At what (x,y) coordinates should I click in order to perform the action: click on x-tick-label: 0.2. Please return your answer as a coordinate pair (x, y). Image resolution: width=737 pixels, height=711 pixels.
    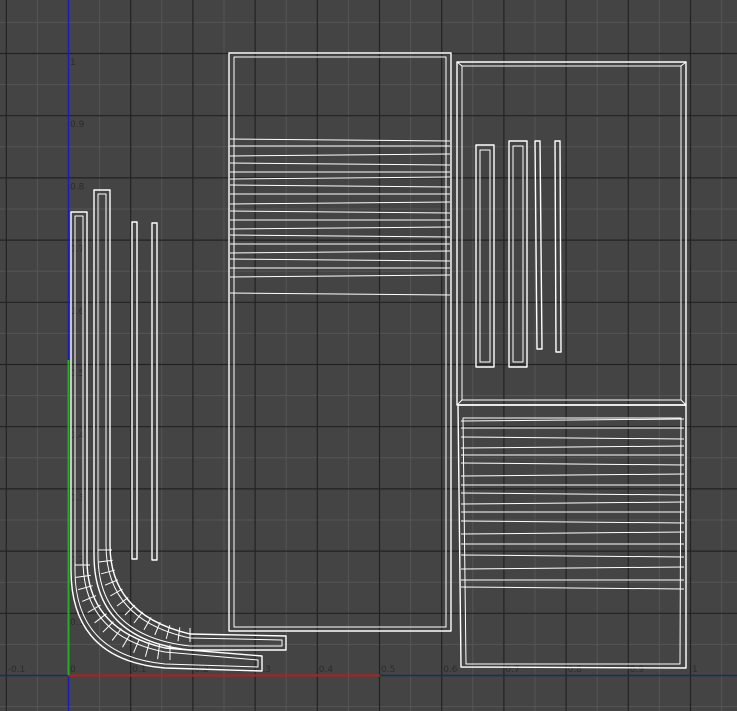
    Looking at the image, I should click on (201, 670).